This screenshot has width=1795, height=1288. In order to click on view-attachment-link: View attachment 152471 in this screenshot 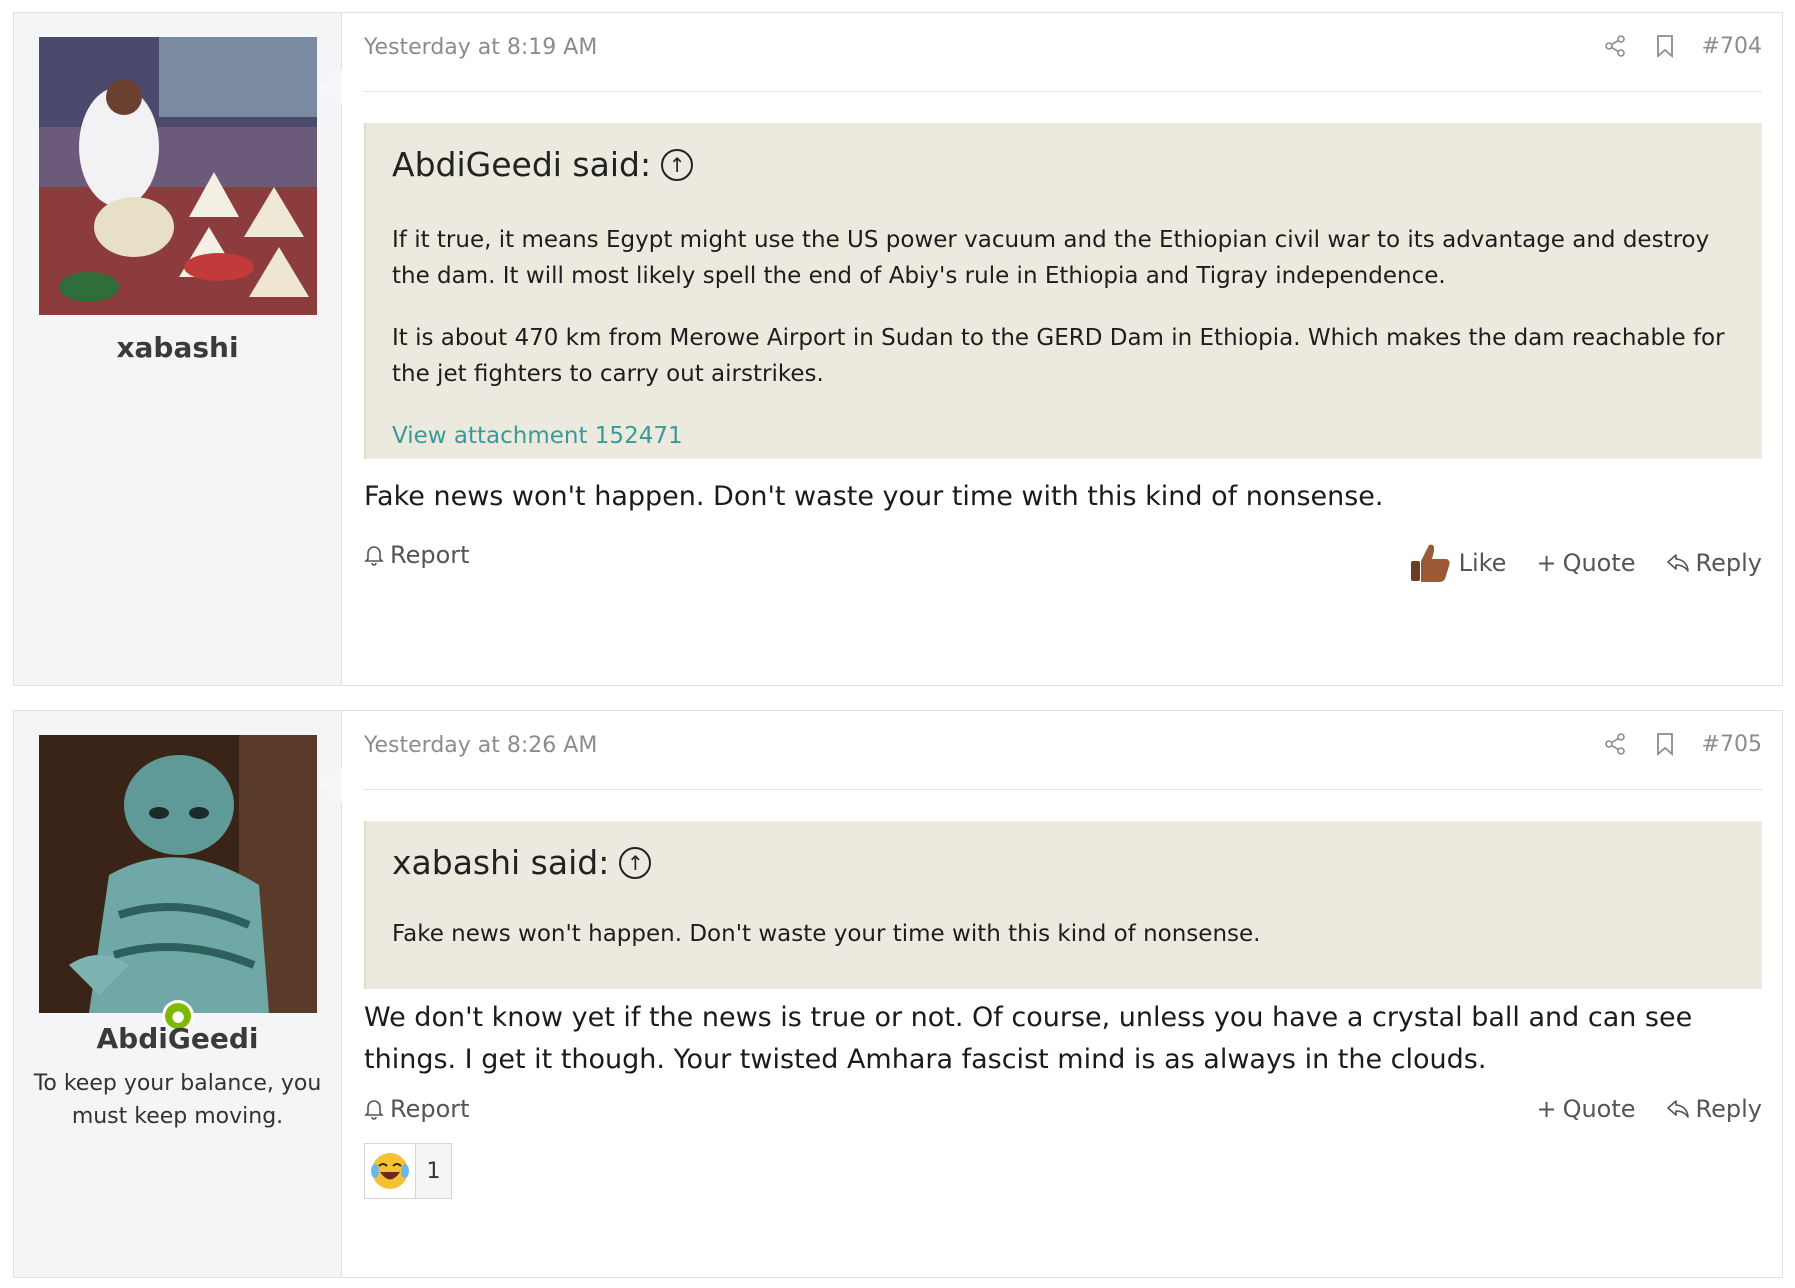, I will do `click(1064, 436)`.